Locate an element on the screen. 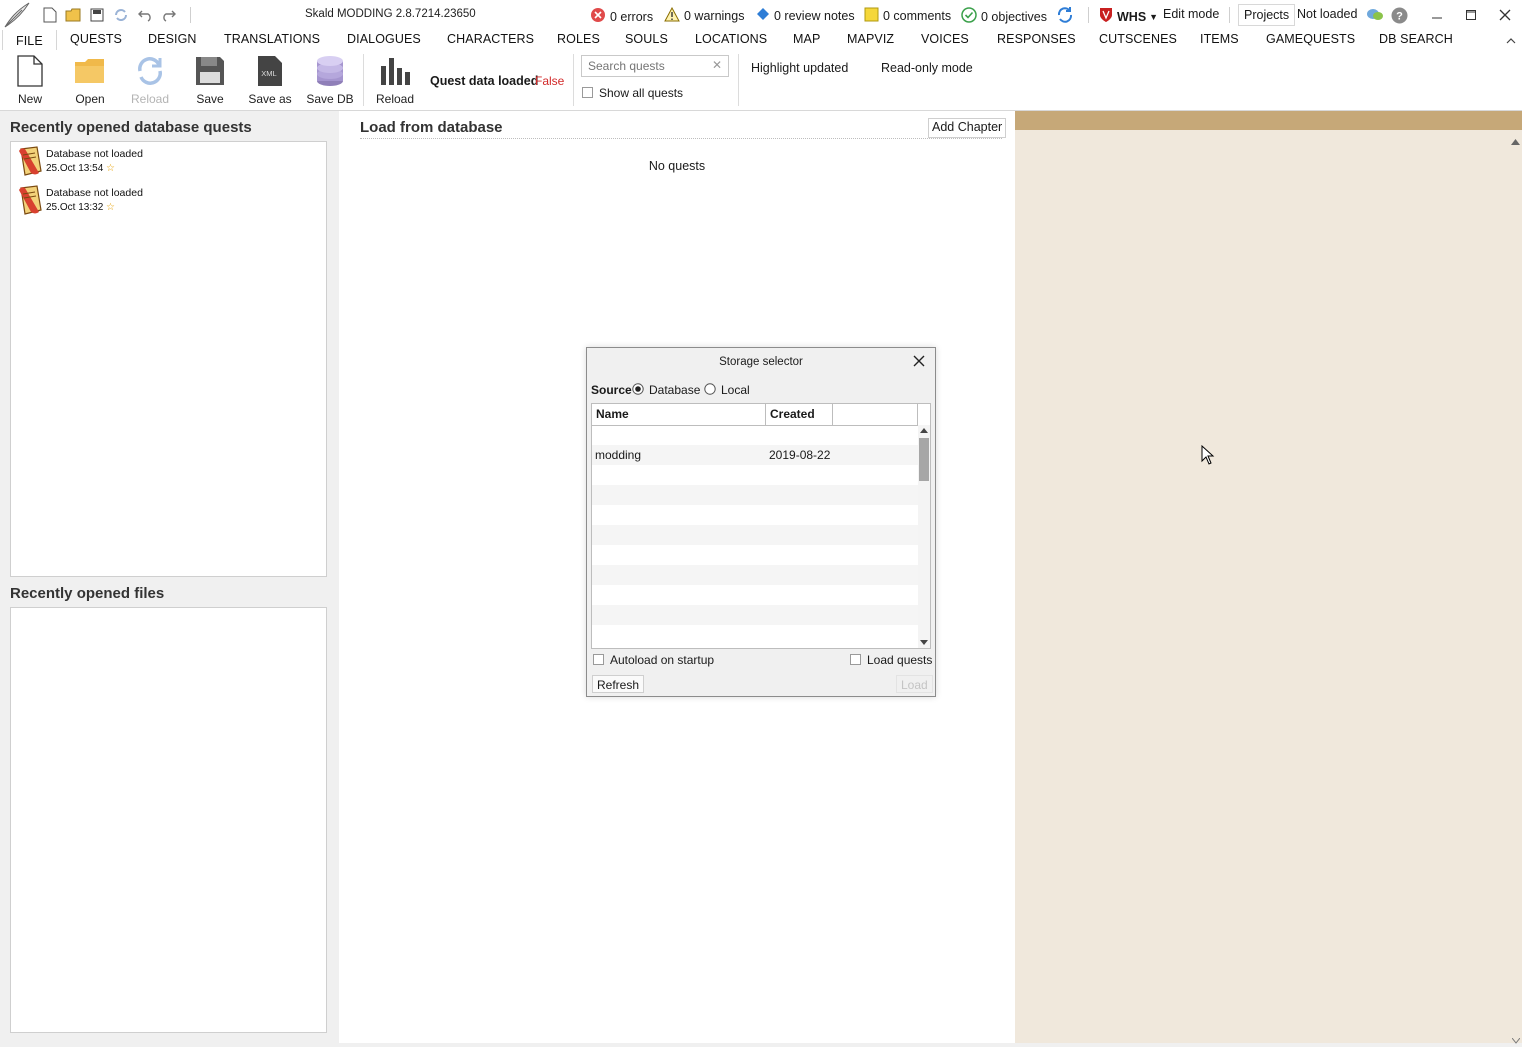  close-dialog-icon is located at coordinates (919, 362).